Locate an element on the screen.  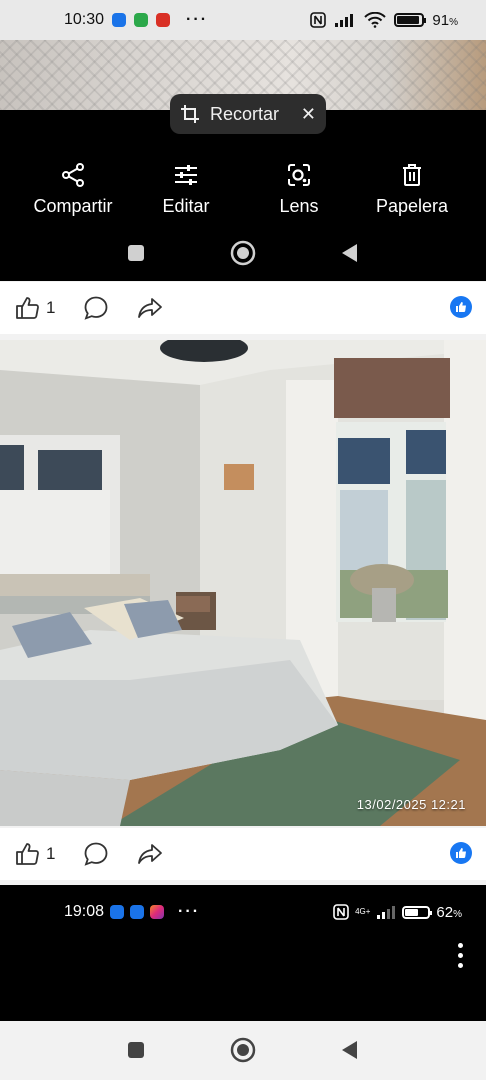
instagram-notification-icon is located at coordinates (157, 912).